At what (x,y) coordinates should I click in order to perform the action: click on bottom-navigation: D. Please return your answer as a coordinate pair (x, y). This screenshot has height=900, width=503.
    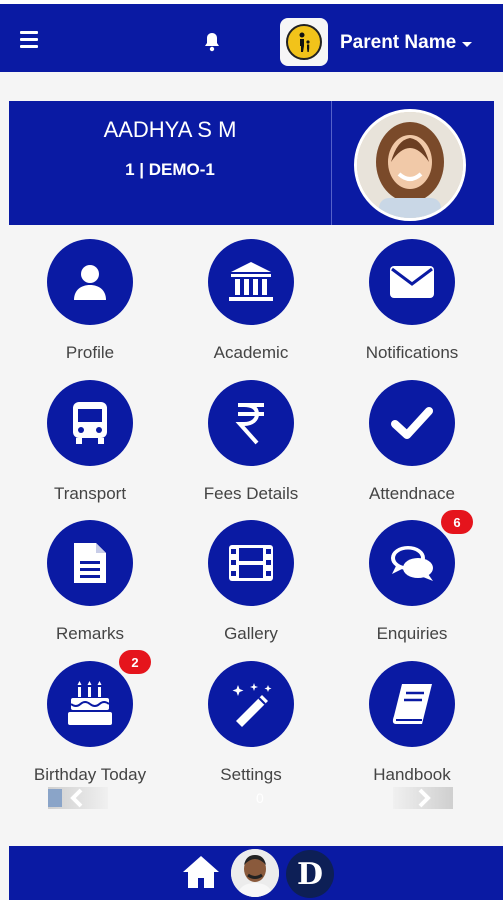
    Looking at the image, I should click on (256, 873).